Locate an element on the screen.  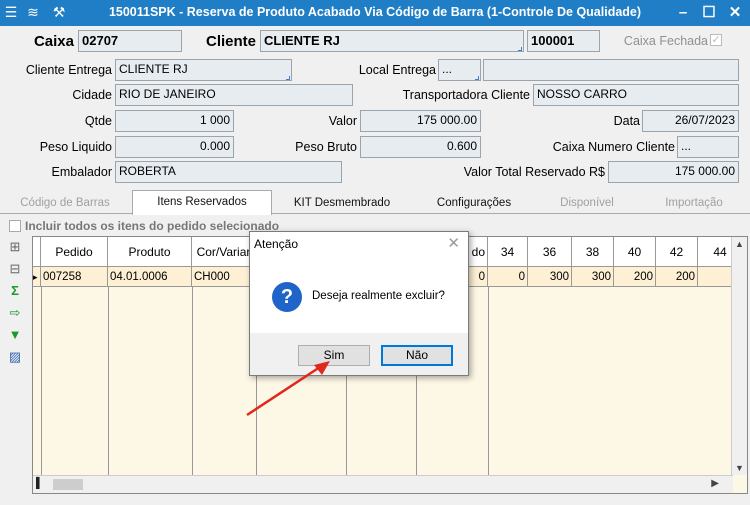
caixa-field: 02707 is located at coordinates (130, 41).